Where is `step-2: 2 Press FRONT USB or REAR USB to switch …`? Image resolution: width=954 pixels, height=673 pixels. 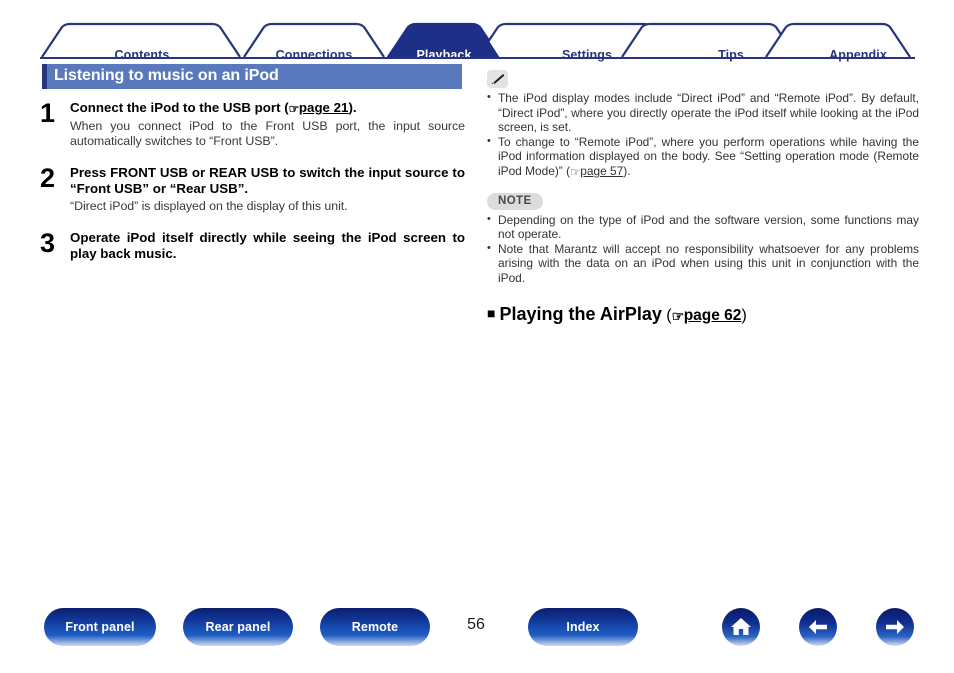
step-2: 2 Press FRONT USB or REAR USB to switch … is located at coordinates (252, 188).